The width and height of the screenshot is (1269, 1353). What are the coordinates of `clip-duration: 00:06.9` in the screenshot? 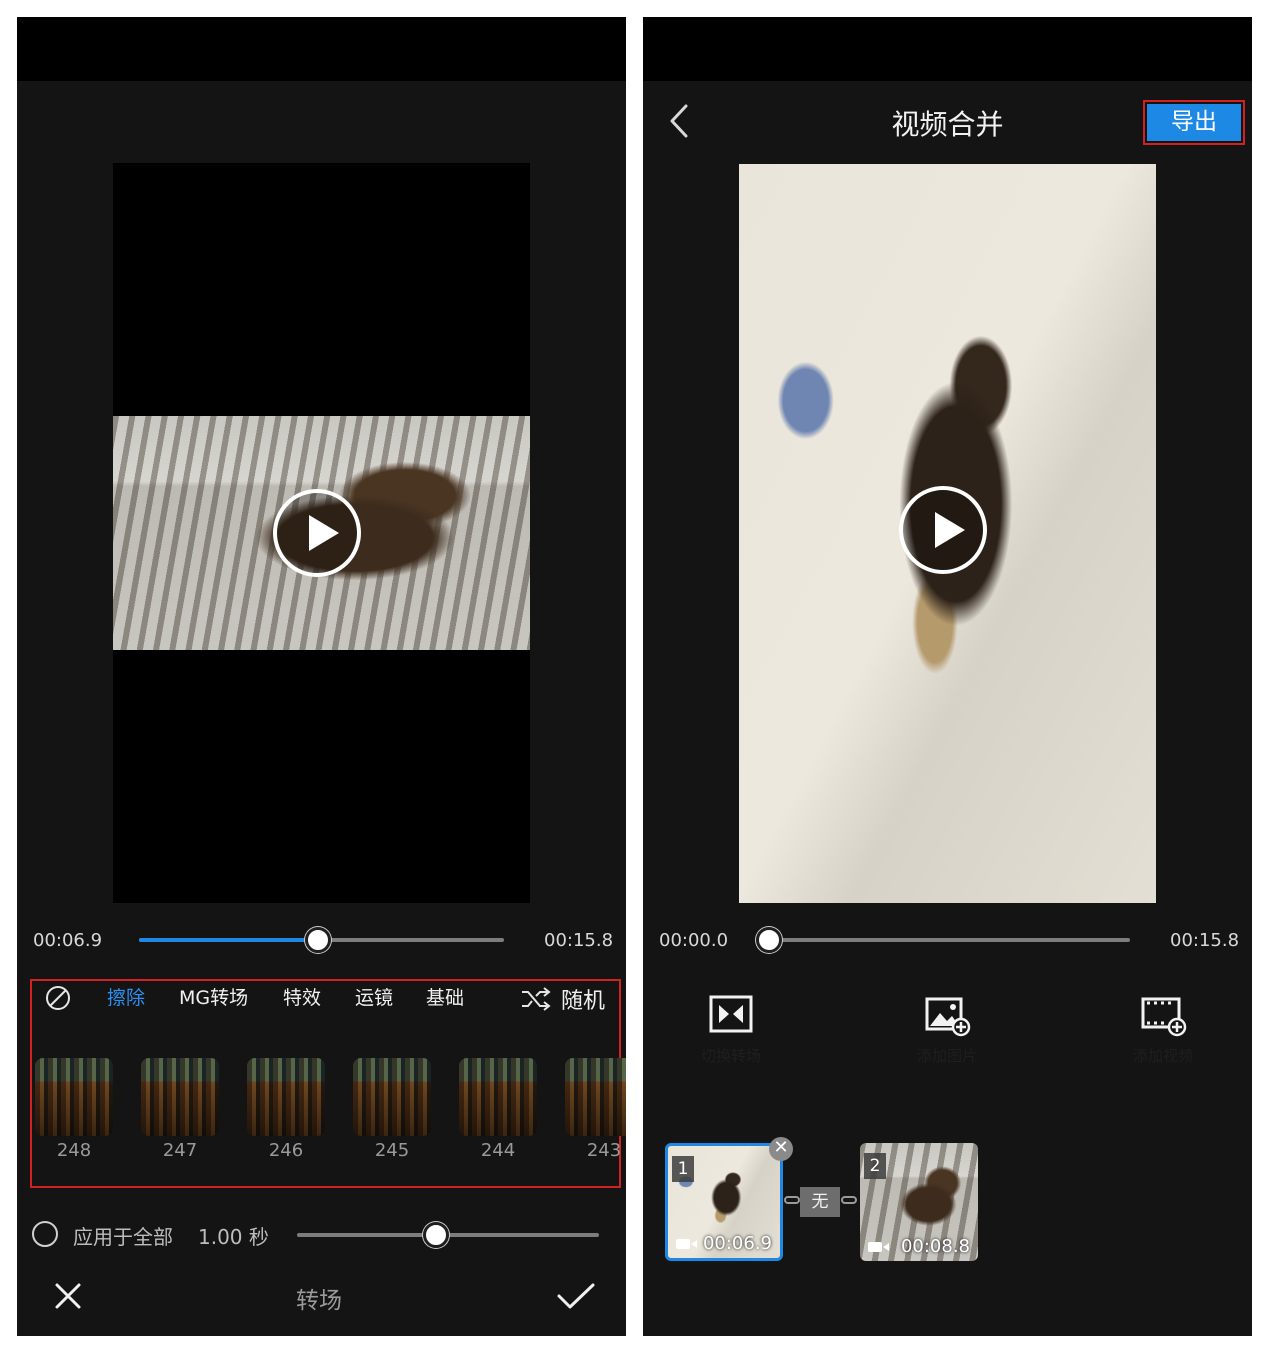 It's located at (737, 1243).